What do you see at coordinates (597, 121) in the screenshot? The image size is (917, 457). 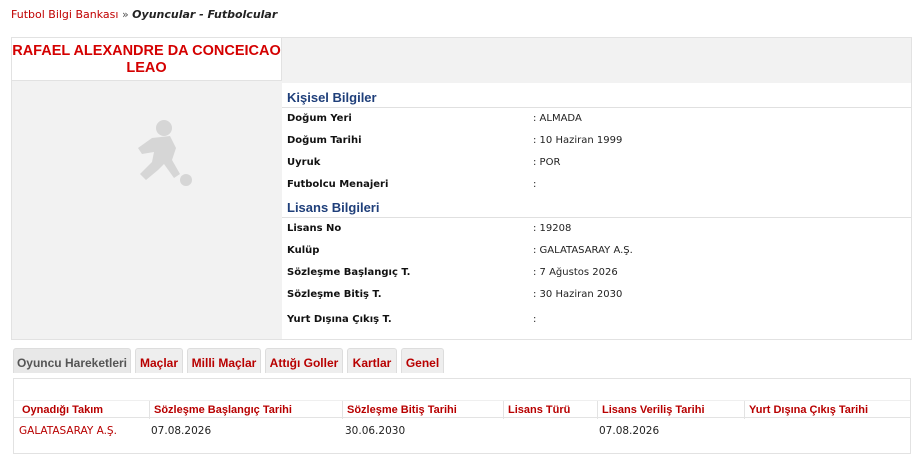 I see `info-row-birthplace: Doğum Yeri : ALMADA` at bounding box center [597, 121].